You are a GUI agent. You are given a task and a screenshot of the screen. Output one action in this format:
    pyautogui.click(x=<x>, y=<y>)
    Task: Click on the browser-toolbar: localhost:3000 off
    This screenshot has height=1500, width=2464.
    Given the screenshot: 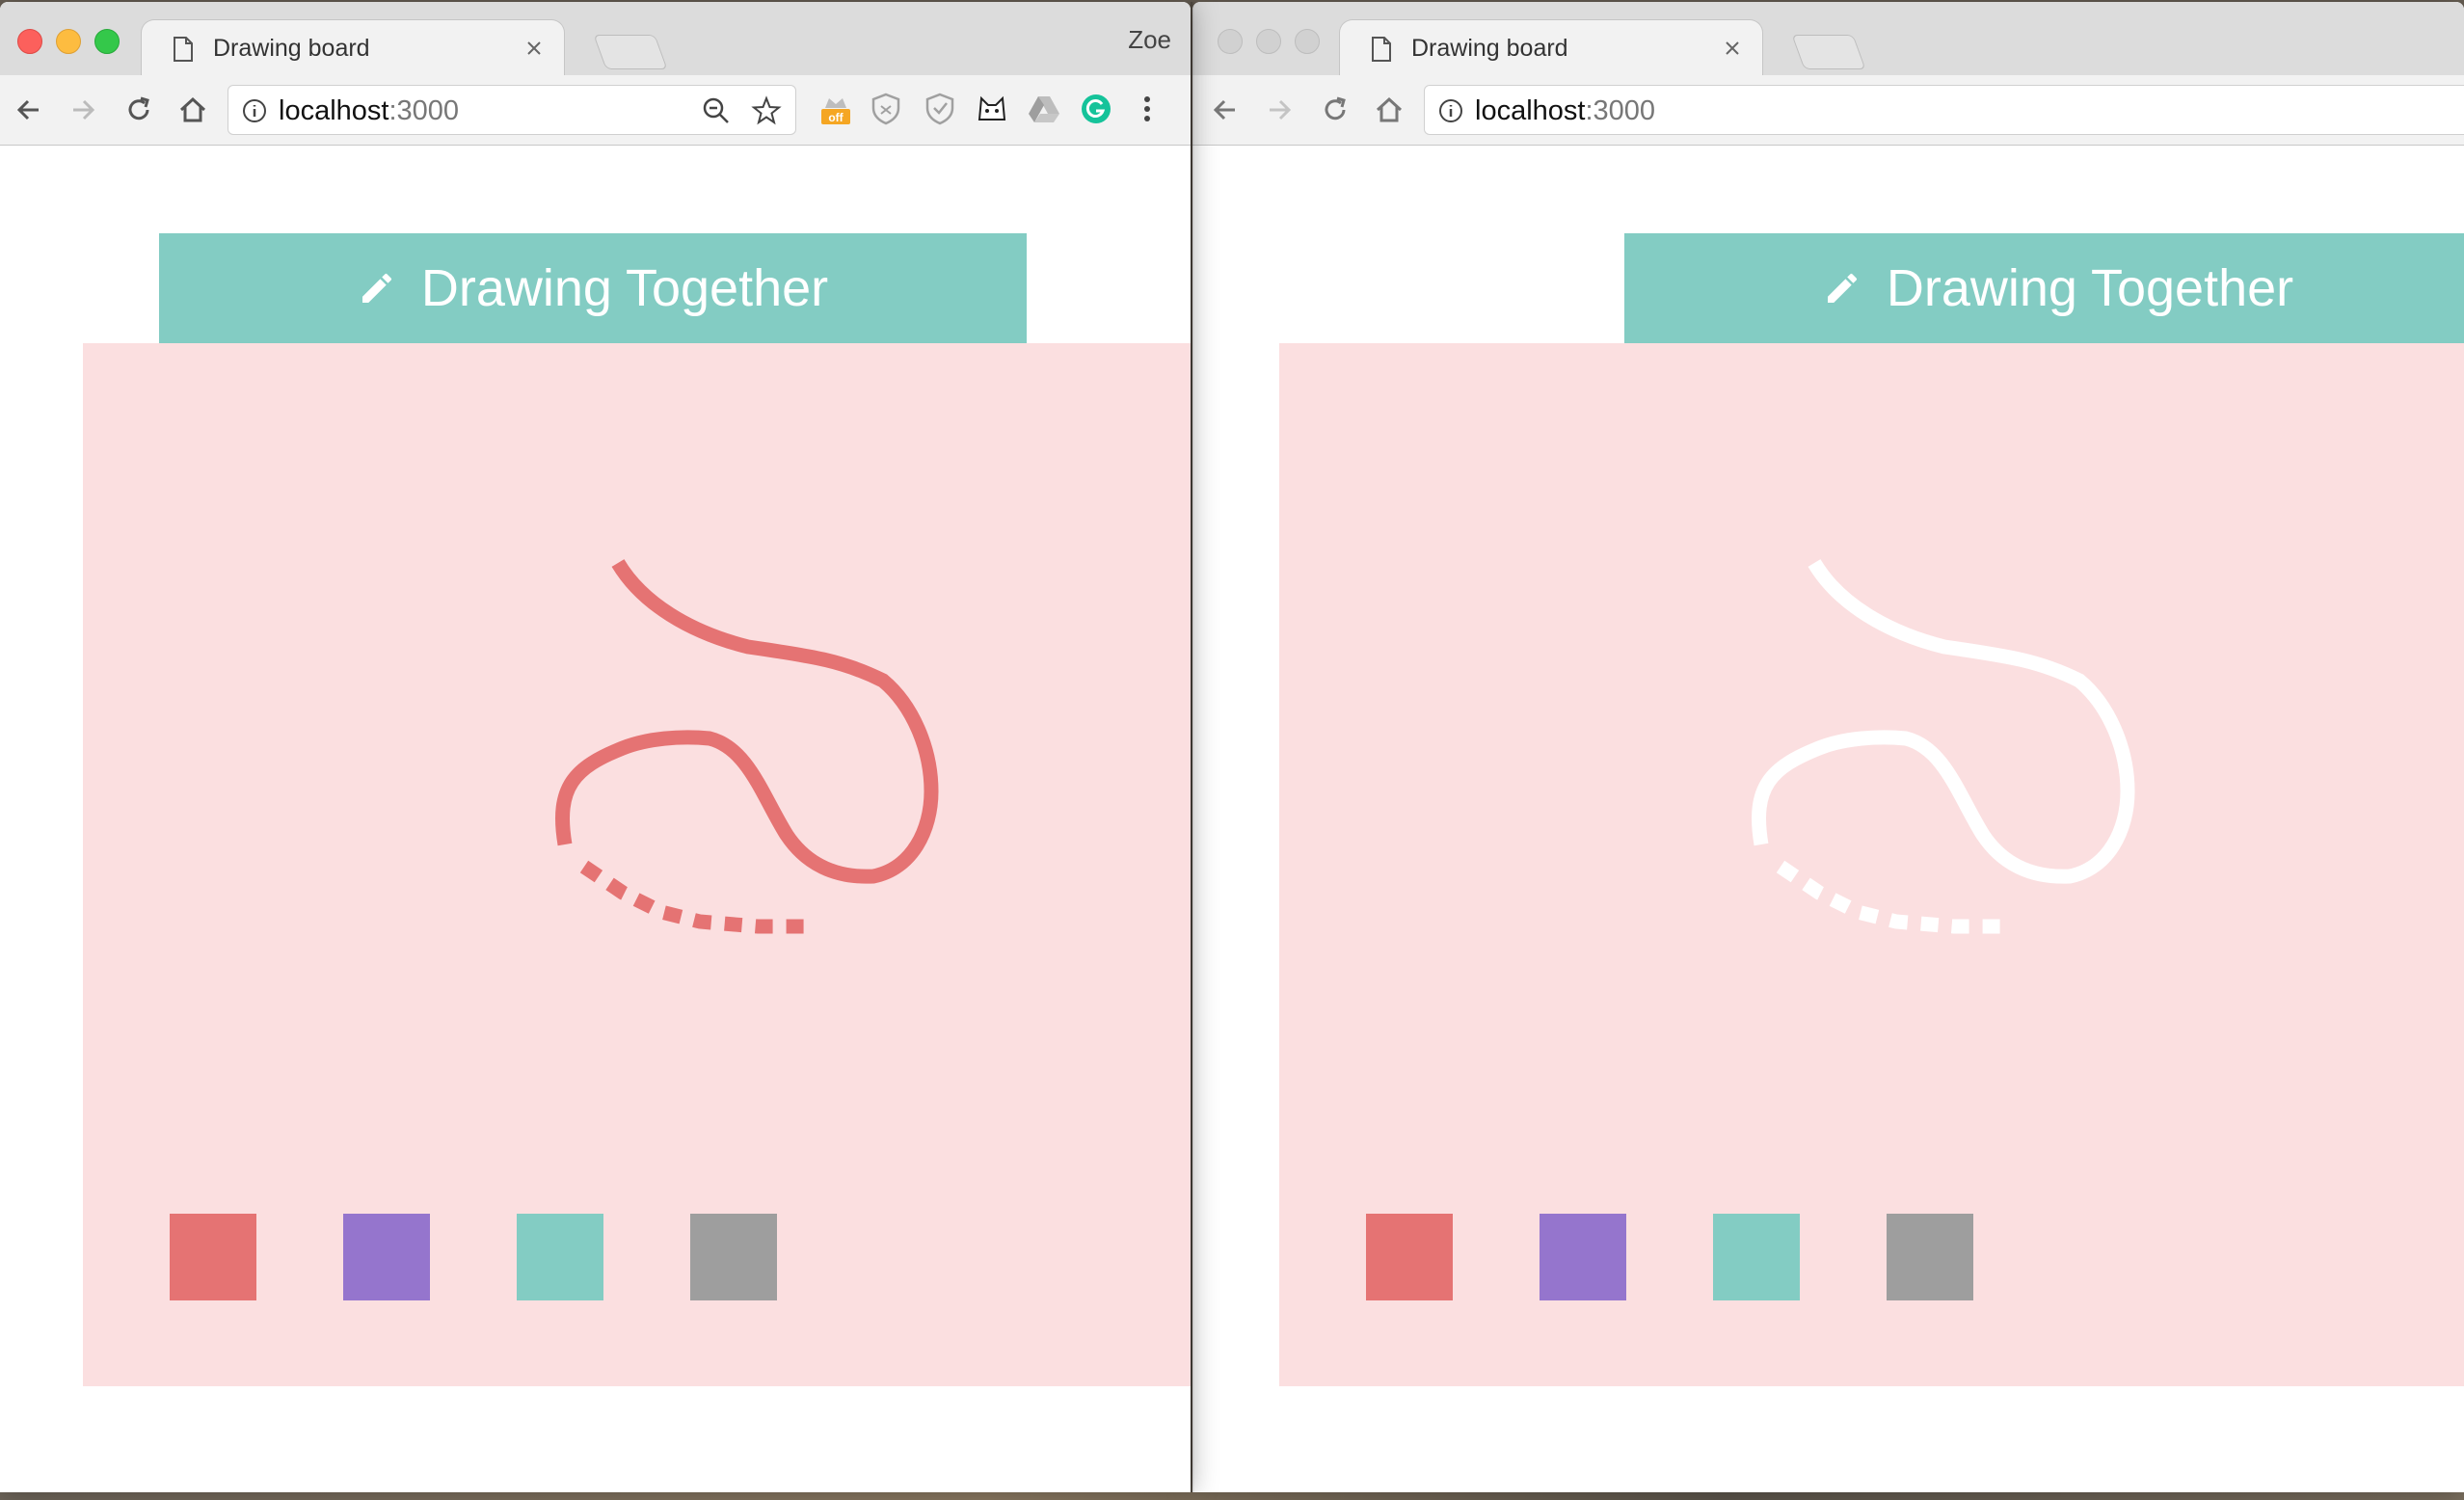 What is the action you would take?
    pyautogui.click(x=596, y=111)
    